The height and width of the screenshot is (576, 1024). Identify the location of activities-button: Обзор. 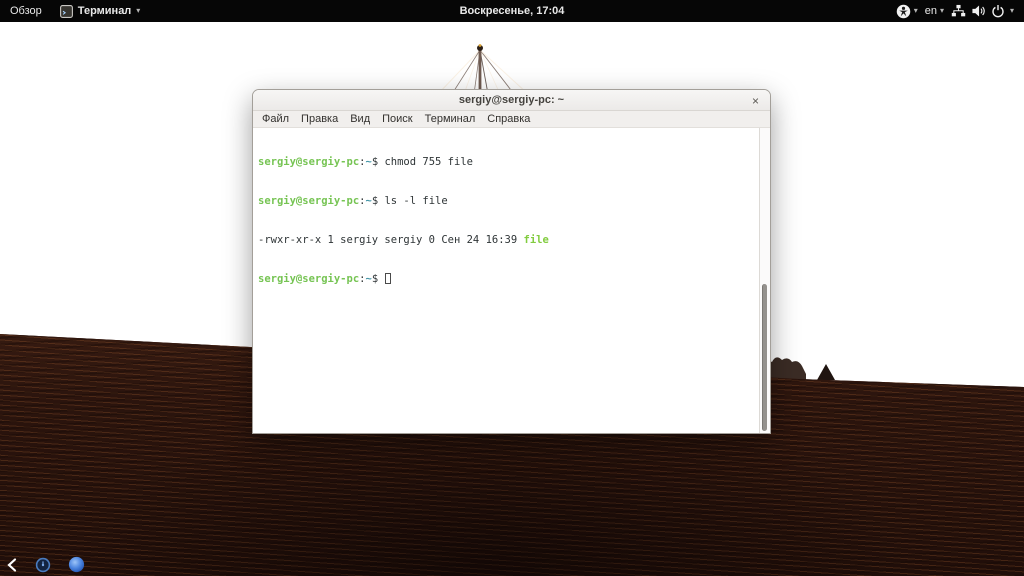
(26, 11).